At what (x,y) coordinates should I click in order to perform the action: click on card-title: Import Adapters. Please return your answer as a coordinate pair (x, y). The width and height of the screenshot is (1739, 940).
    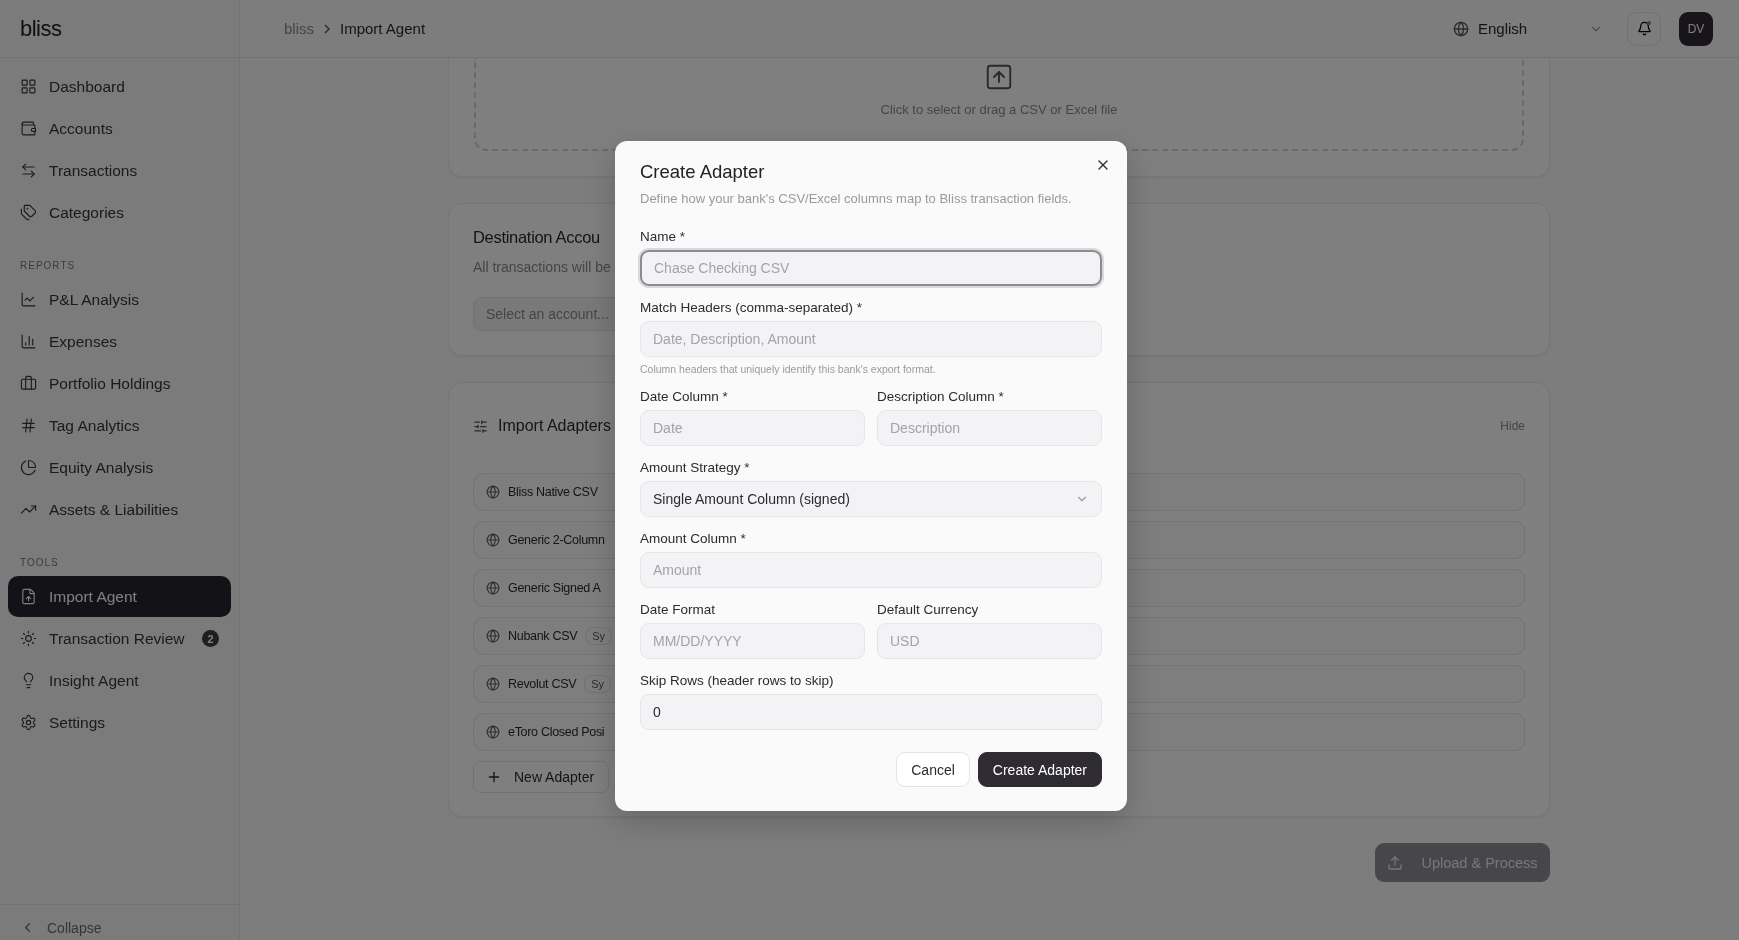
    Looking at the image, I should click on (554, 426).